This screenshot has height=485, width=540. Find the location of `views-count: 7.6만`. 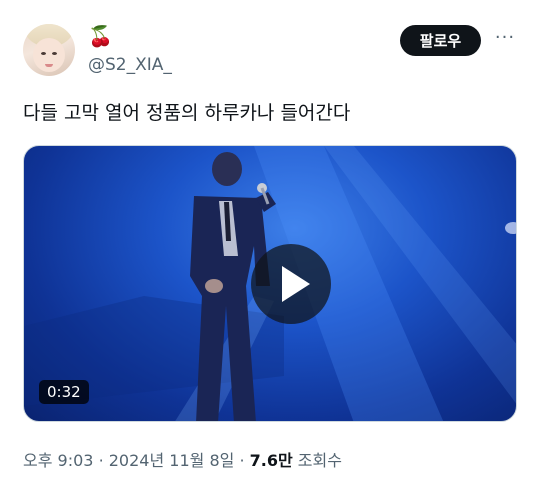

views-count: 7.6만 is located at coordinates (271, 460).